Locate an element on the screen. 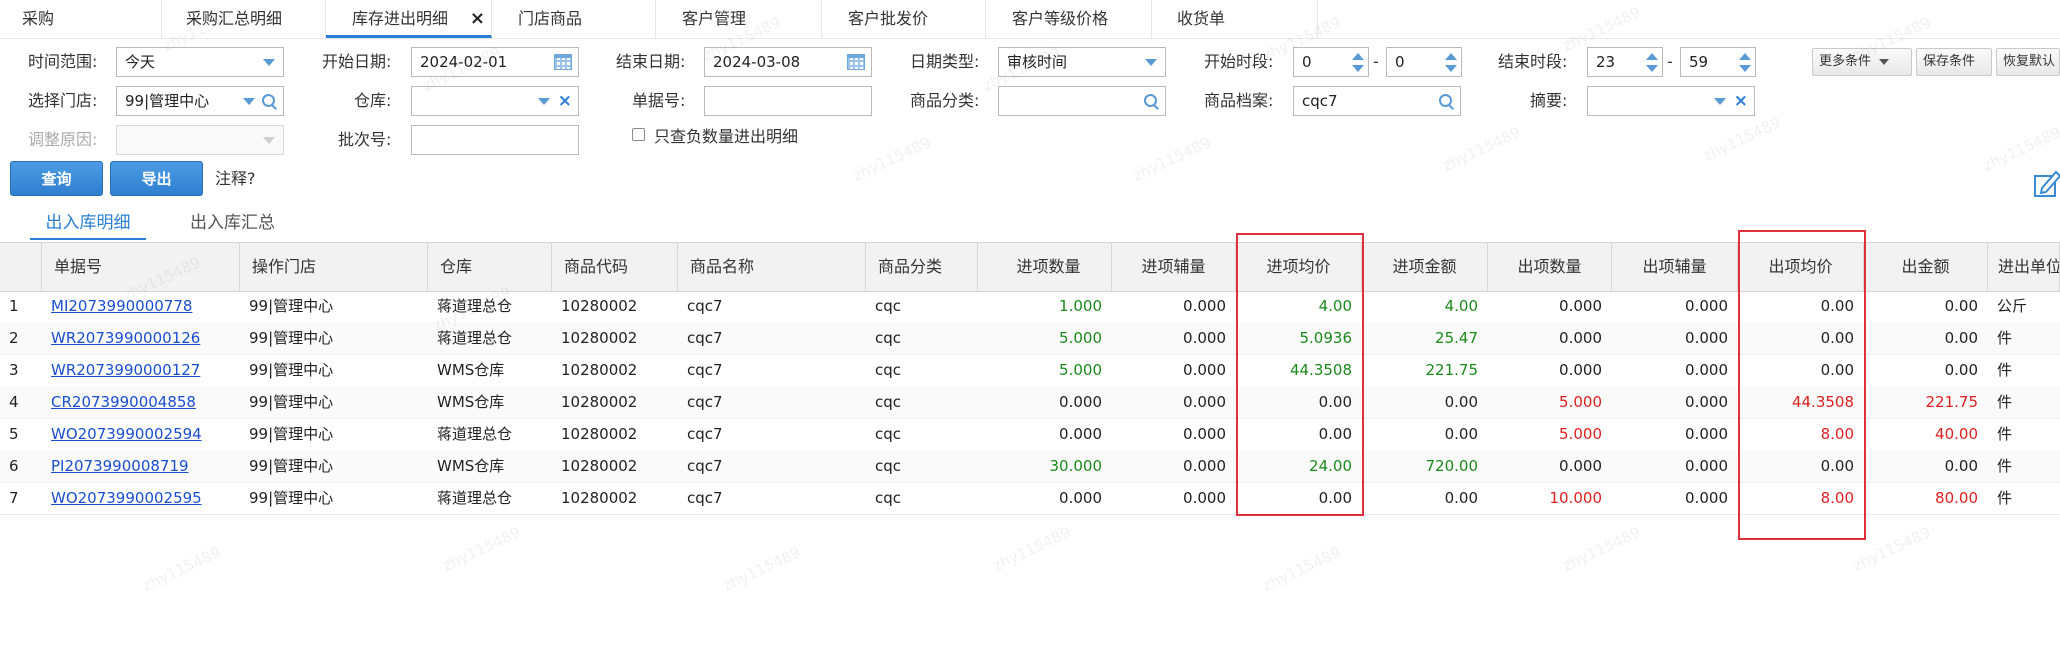 The height and width of the screenshot is (647, 2060). doc-no-link-text: WR2073990000127 is located at coordinates (125, 370).